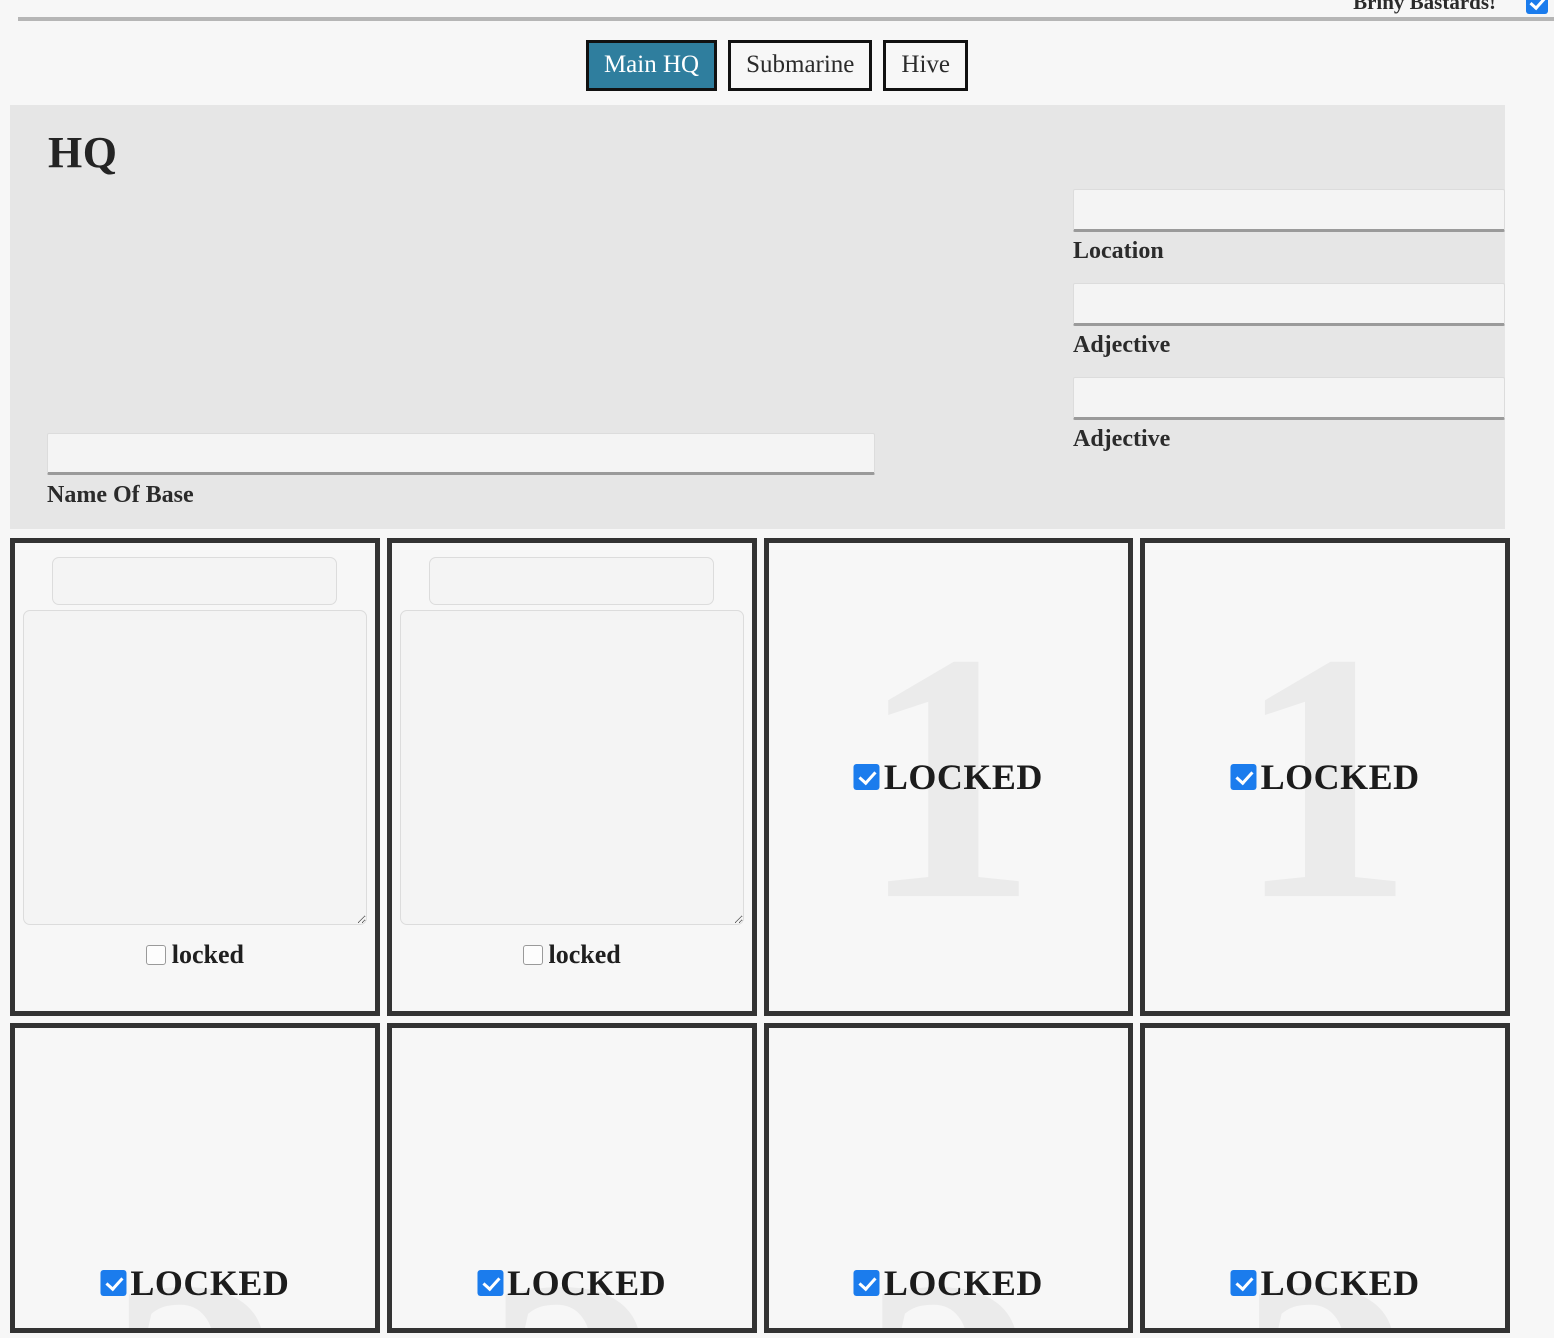  What do you see at coordinates (83, 152) in the screenshot?
I see `page-title: HQ` at bounding box center [83, 152].